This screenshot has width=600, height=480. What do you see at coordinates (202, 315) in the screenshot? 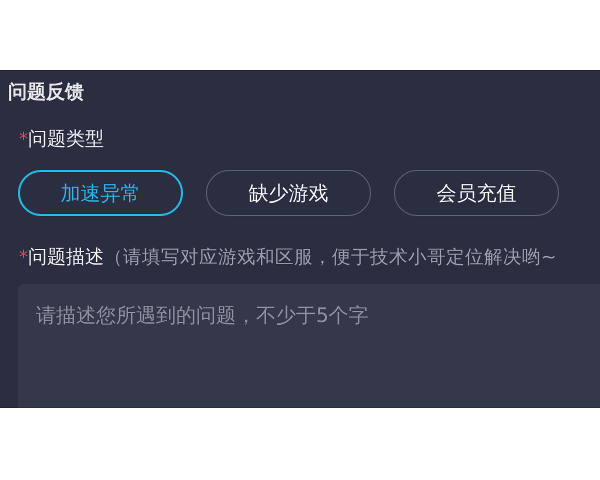
I see `placeholder-text: 请描述您所遇到的问题，不少于5个字` at bounding box center [202, 315].